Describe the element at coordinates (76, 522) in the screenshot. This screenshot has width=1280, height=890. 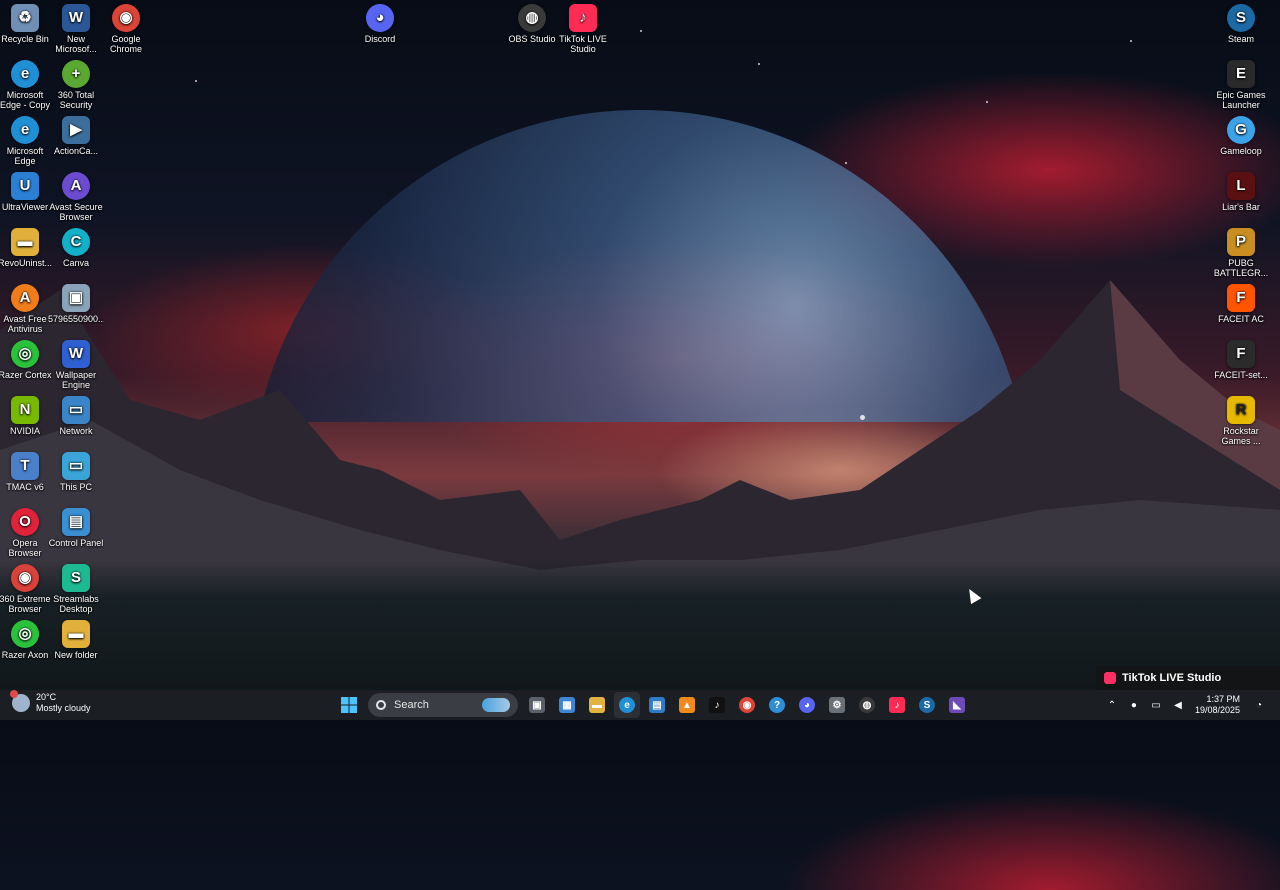
I see `control-panel-icon: ▤` at that location.